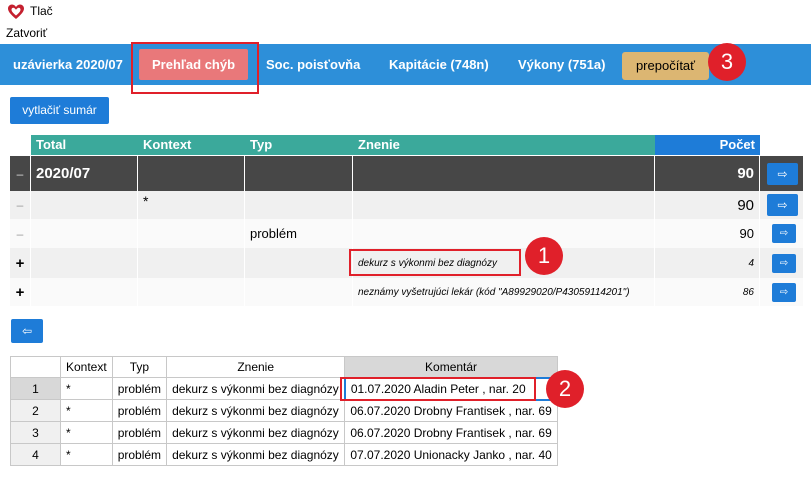 This screenshot has width=811, height=483. Describe the element at coordinates (451, 367) in the screenshot. I see `detail-header-komentar: Komentár` at that location.